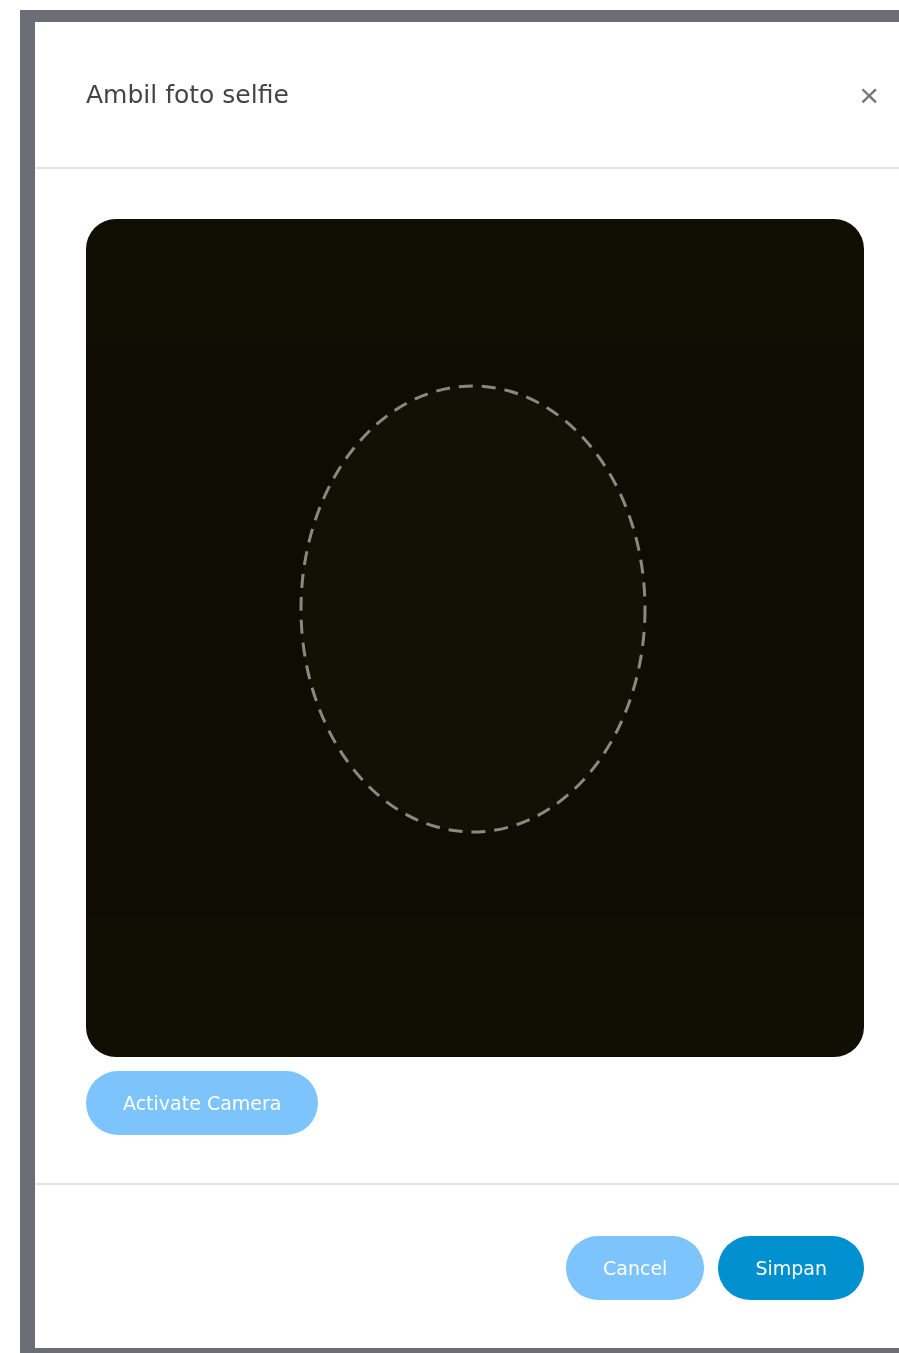 This screenshot has width=899, height=1353. Describe the element at coordinates (635, 1268) in the screenshot. I see `cancel-button: Cancel` at that location.